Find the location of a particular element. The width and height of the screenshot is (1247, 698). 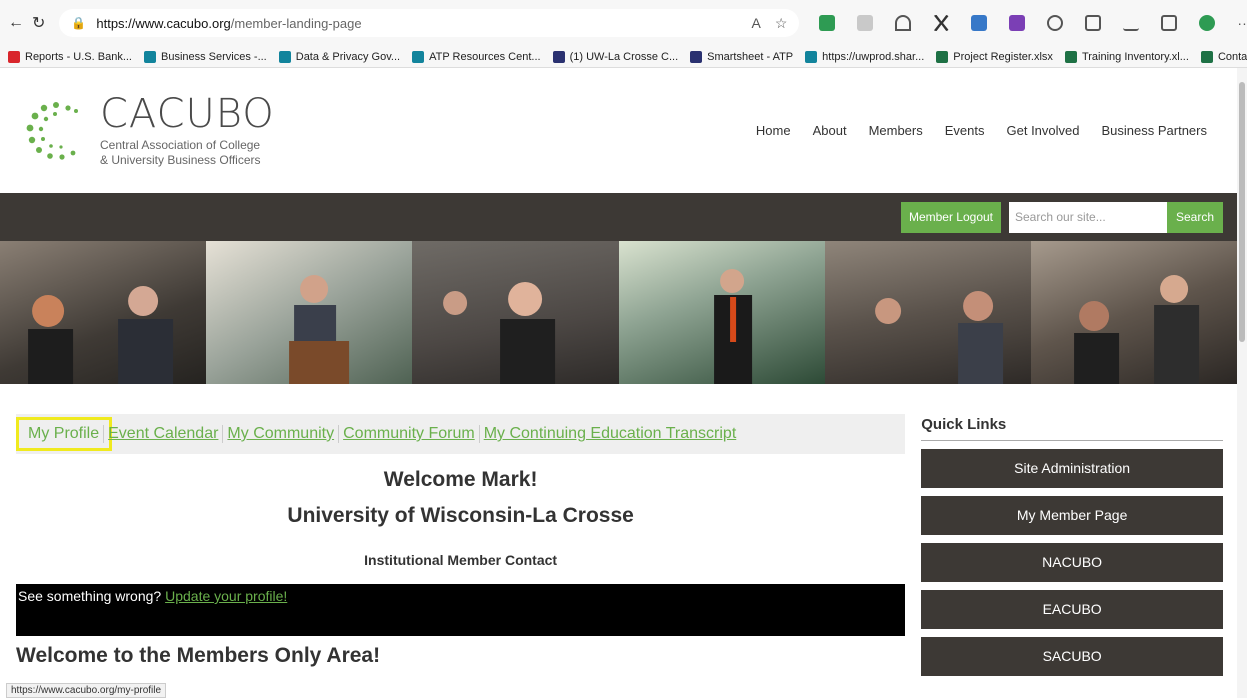

bookmark-label: Smartsheet - ATP is located at coordinates (750, 56).